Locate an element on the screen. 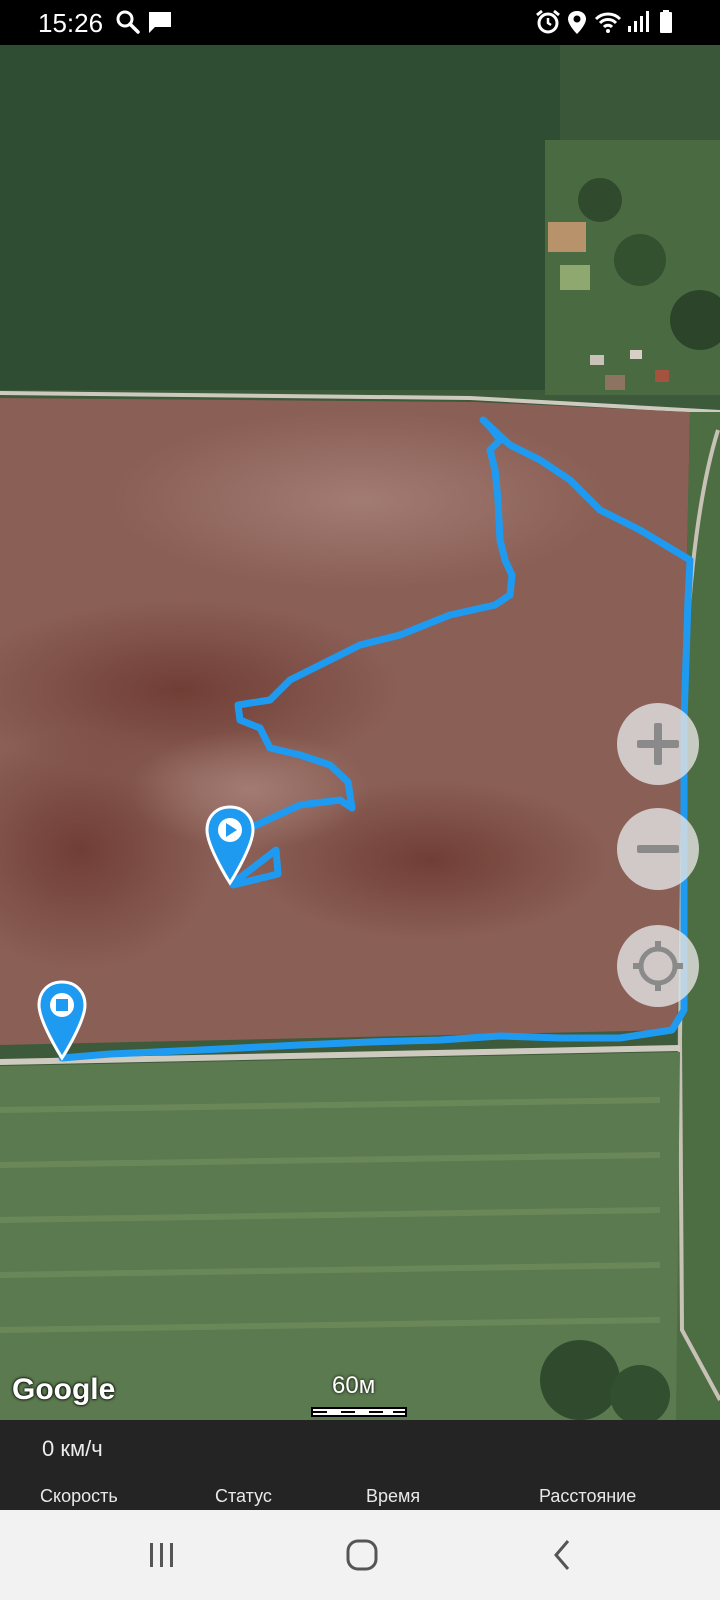 Image resolution: width=720 pixels, height=1600 pixels. my-location-button is located at coordinates (658, 966).